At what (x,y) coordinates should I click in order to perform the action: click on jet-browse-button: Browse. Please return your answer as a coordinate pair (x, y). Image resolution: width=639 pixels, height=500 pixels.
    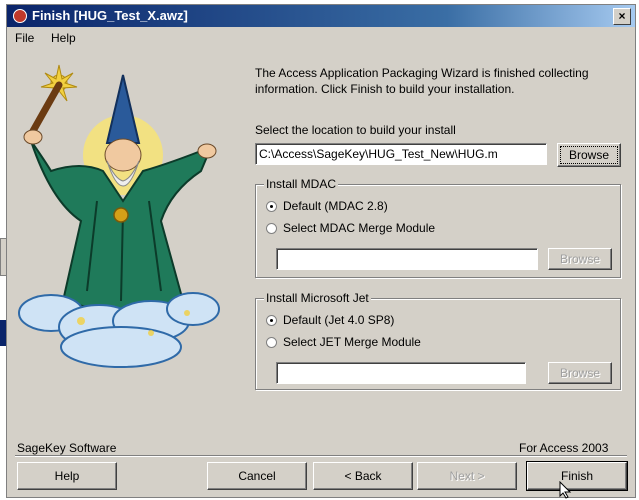
    Looking at the image, I should click on (580, 373).